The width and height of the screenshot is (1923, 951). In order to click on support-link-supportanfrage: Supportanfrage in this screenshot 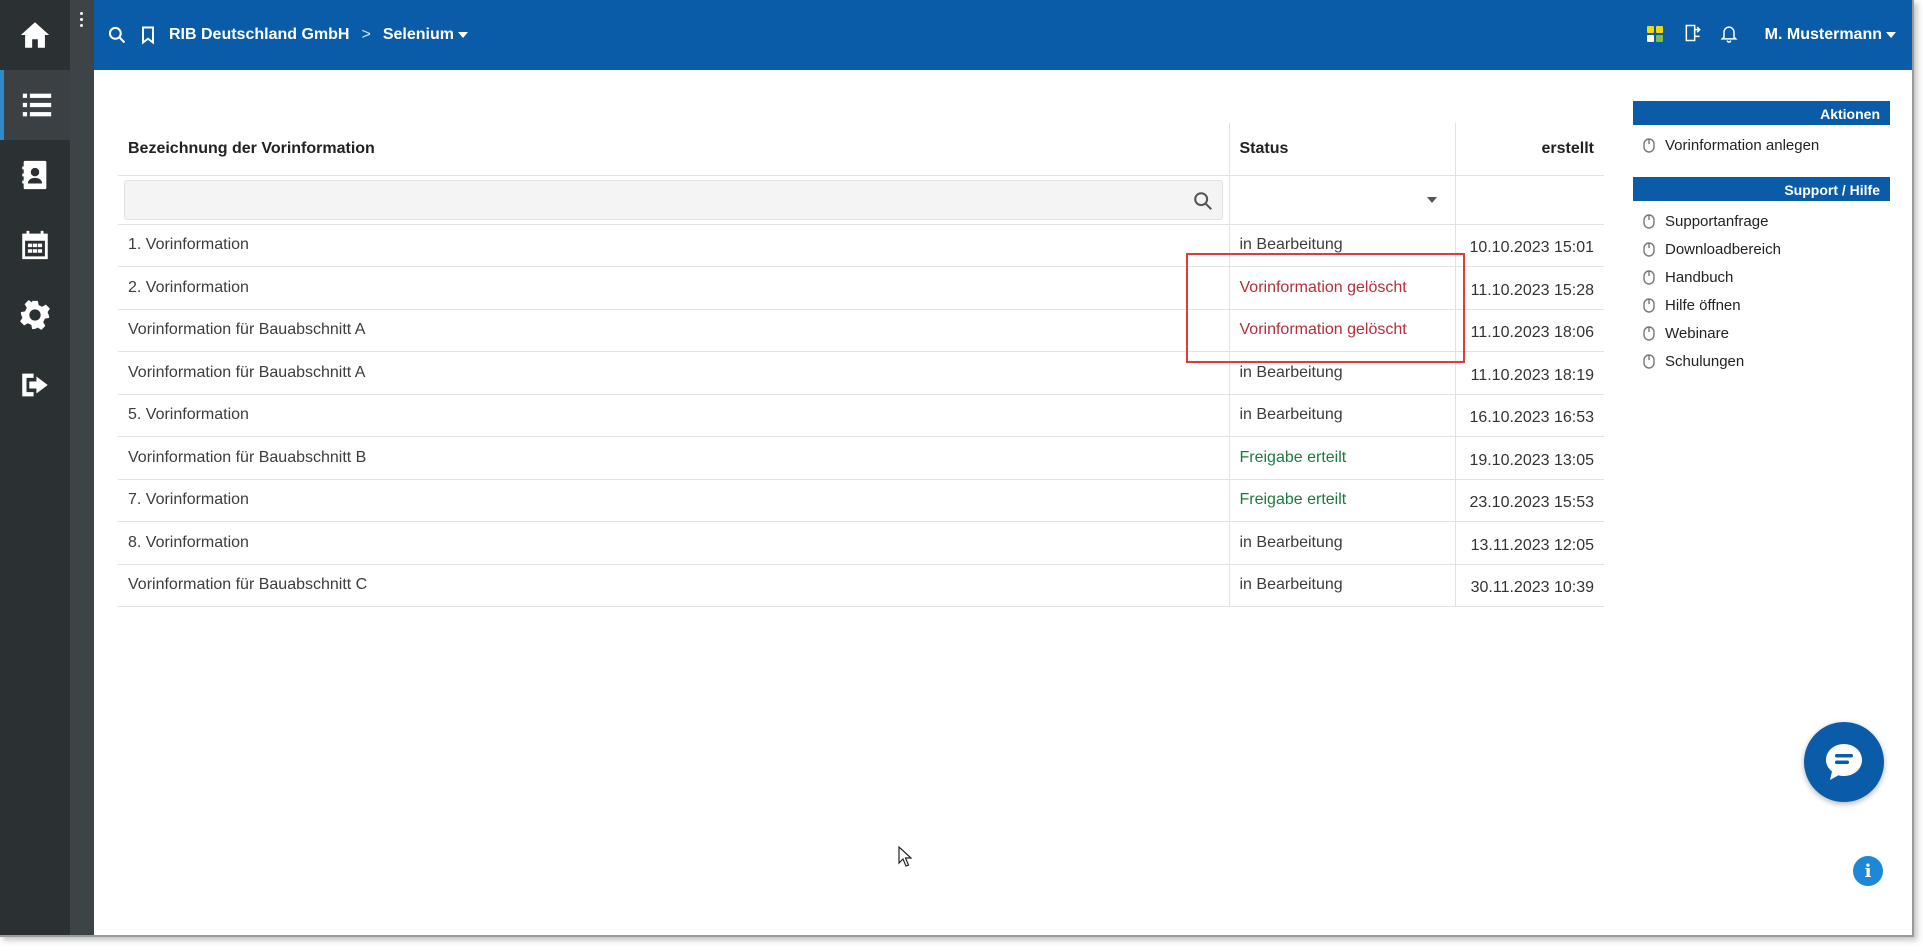, I will do `click(1761, 221)`.